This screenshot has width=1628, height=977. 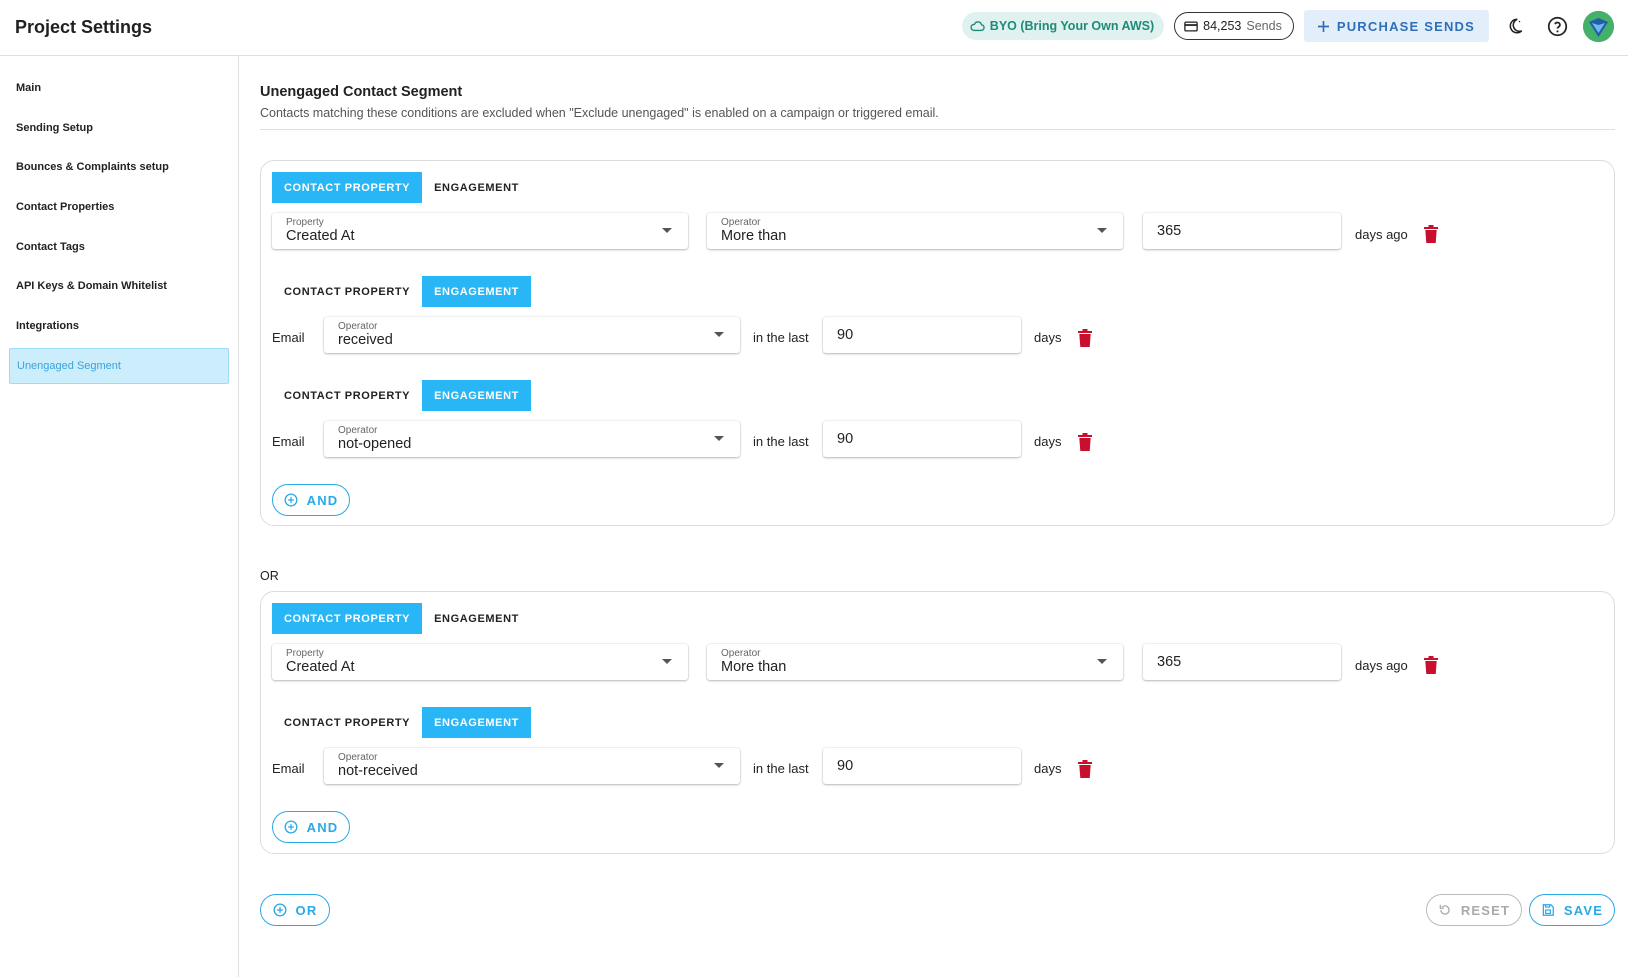 What do you see at coordinates (84, 27) in the screenshot?
I see `page-title: Project Settings` at bounding box center [84, 27].